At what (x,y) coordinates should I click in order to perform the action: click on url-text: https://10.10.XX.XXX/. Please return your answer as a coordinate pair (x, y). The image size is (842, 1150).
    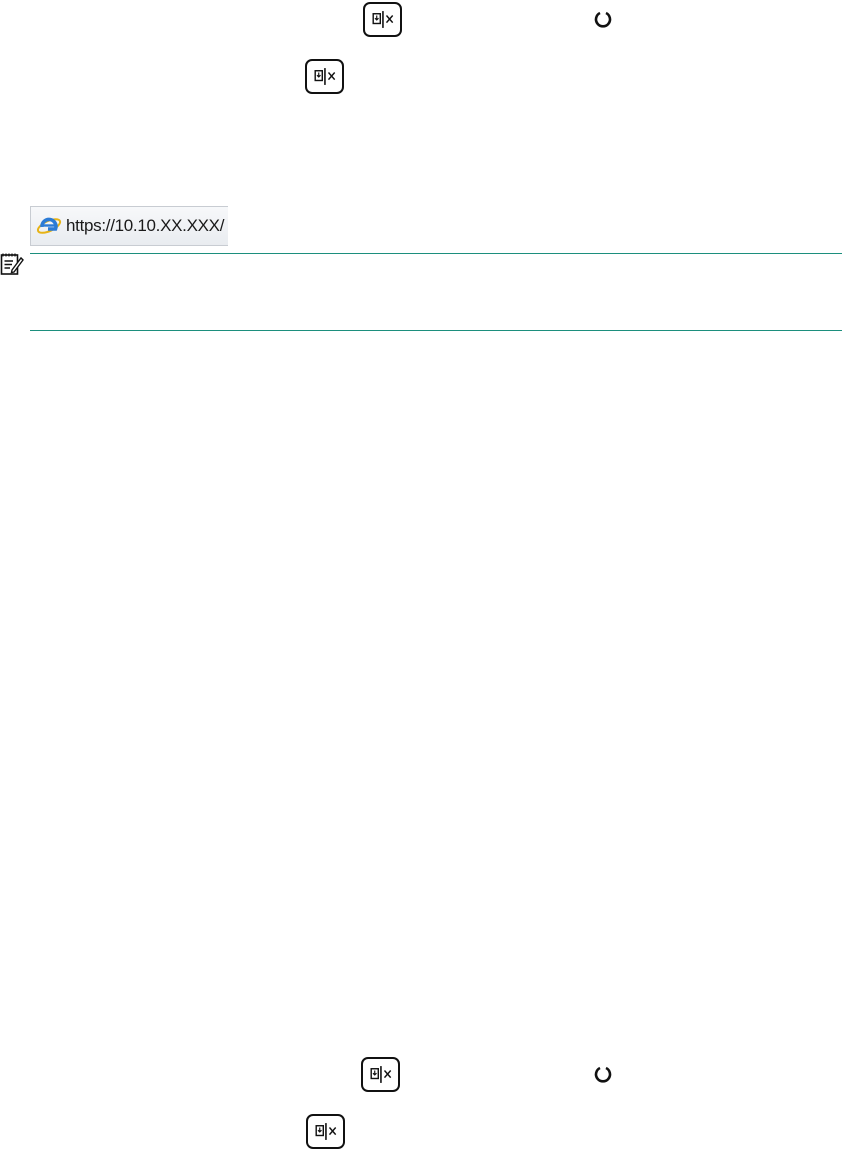
    Looking at the image, I should click on (145, 225).